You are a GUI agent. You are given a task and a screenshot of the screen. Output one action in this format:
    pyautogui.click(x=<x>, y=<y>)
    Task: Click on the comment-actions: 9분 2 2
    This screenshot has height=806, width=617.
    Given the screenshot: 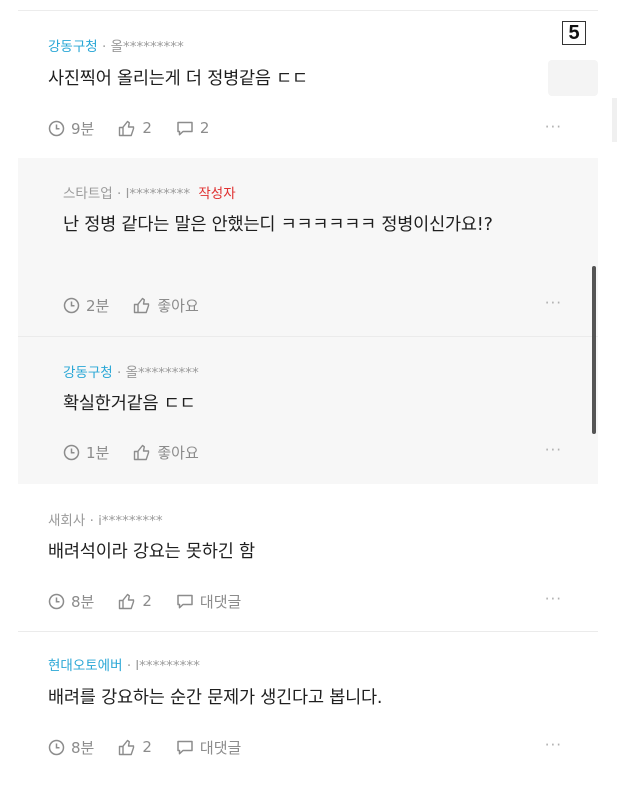 What is the action you would take?
    pyautogui.click(x=140, y=128)
    